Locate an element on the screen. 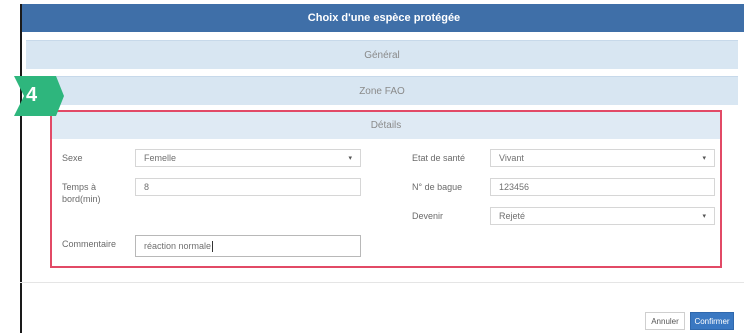  temps-value: 8 is located at coordinates (147, 187).